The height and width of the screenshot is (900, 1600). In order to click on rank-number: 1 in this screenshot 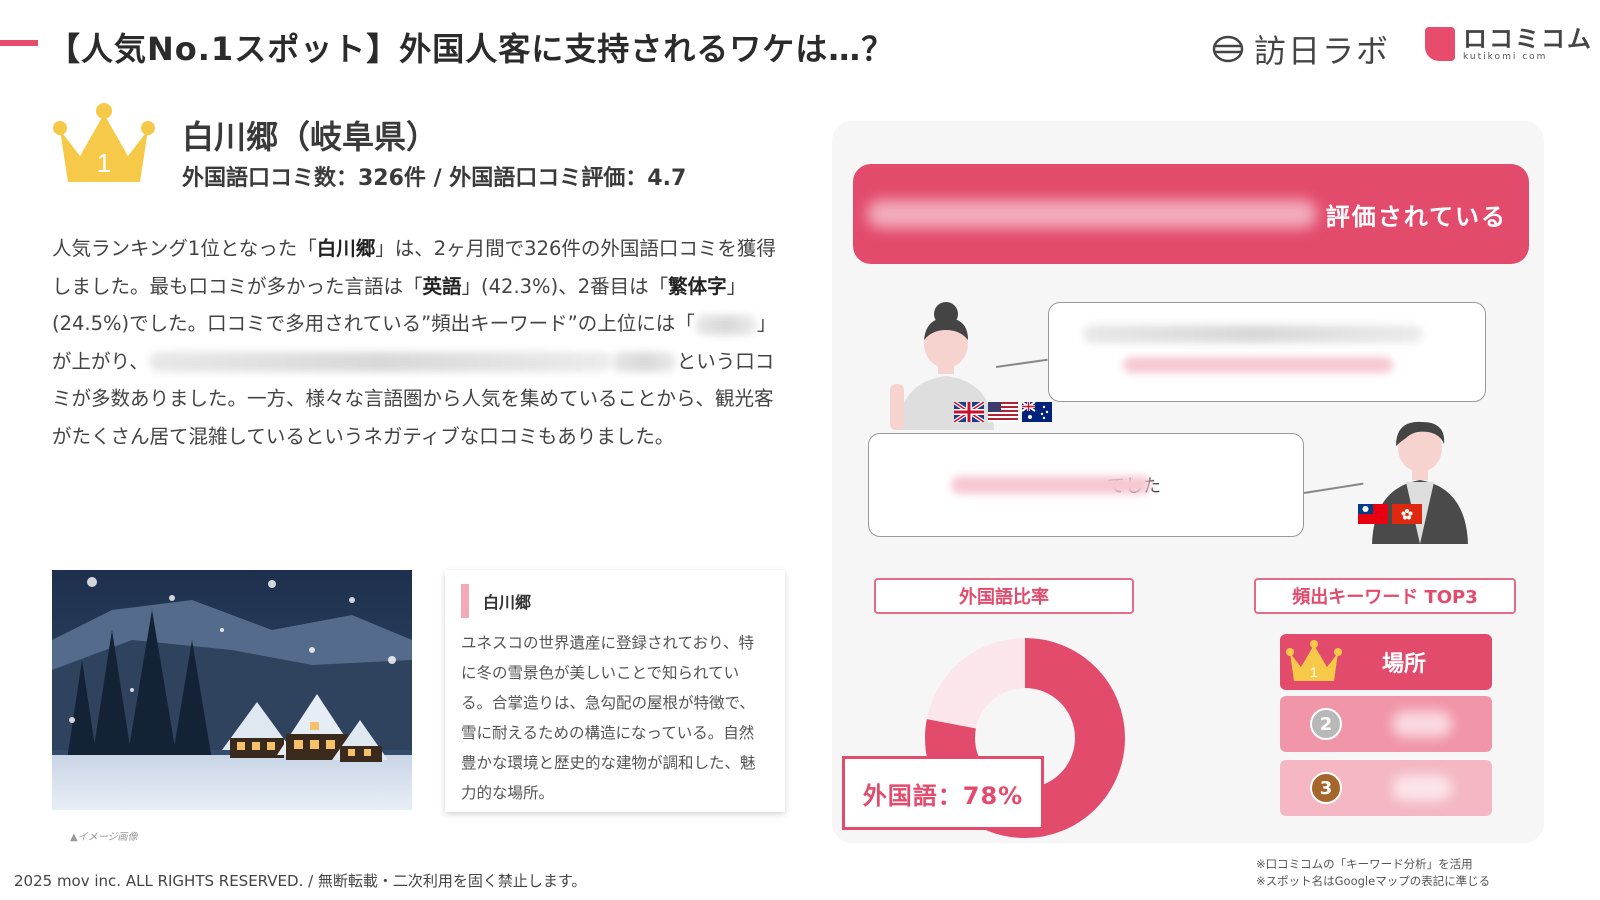, I will do `click(1314, 672)`.